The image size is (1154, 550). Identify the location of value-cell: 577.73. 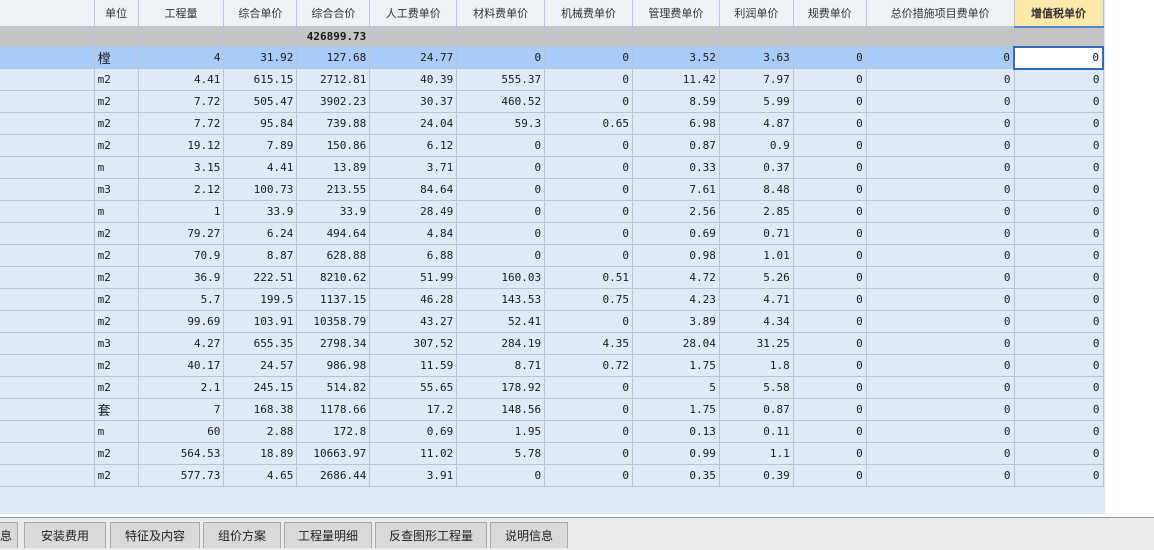
(181, 475).